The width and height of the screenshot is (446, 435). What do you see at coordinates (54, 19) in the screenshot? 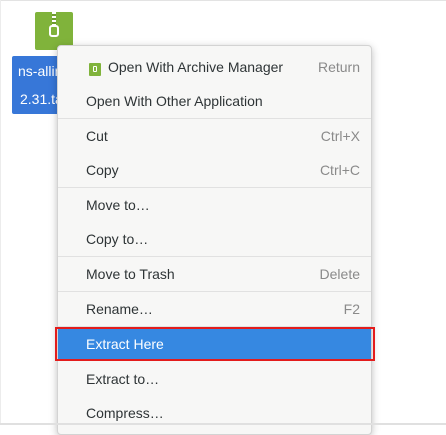
I see `zipper-strip` at bounding box center [54, 19].